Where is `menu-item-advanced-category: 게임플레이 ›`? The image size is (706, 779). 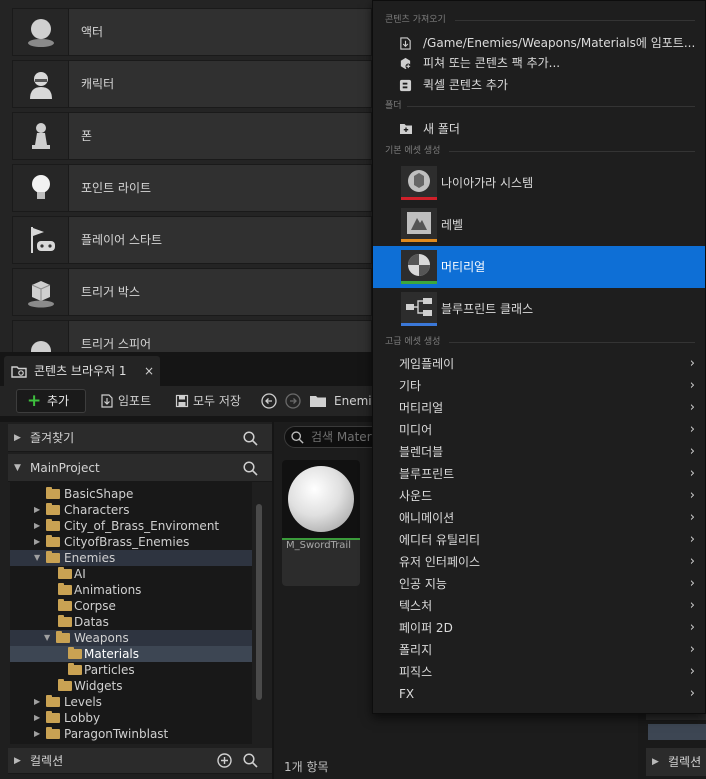 menu-item-advanced-category: 게임플레이 › is located at coordinates (540, 364).